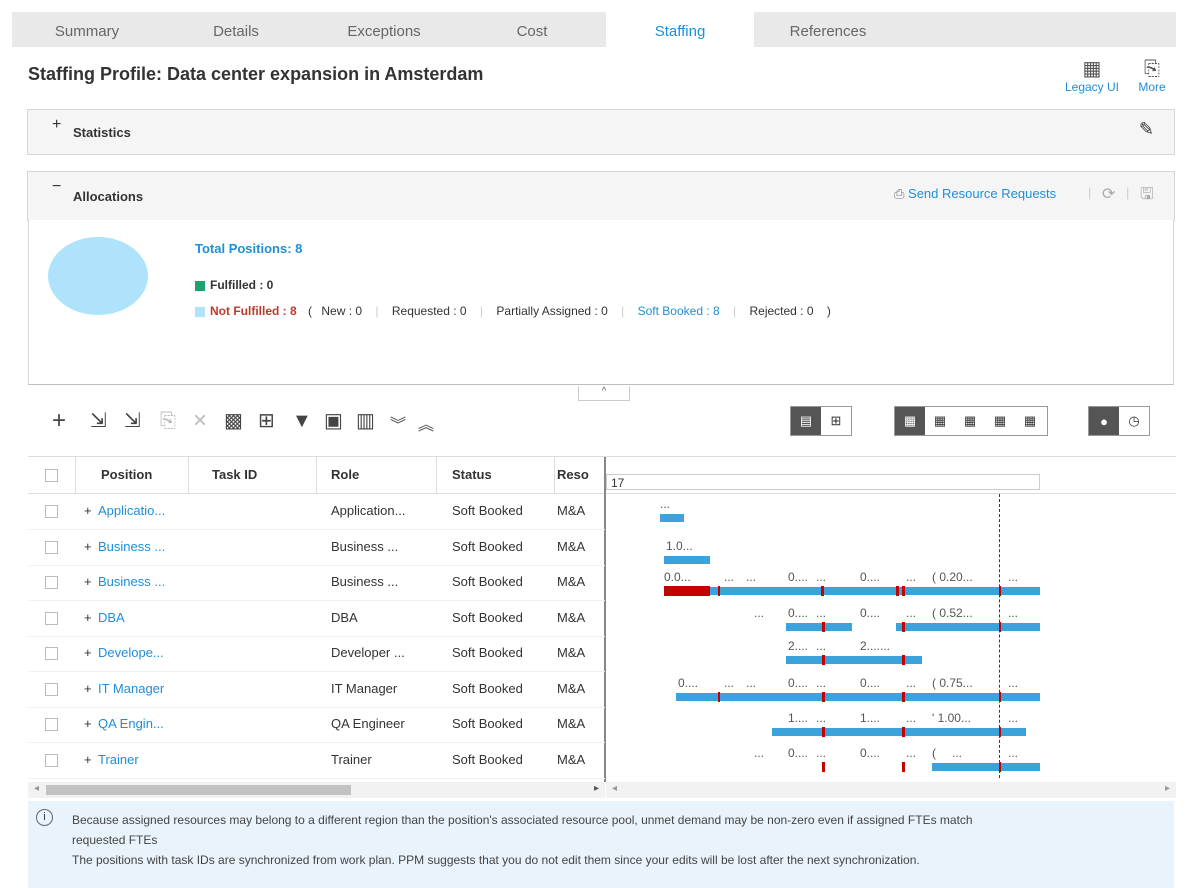 The width and height of the screenshot is (1188, 888). What do you see at coordinates (680, 30) in the screenshot?
I see `tab-staffing: Staffing` at bounding box center [680, 30].